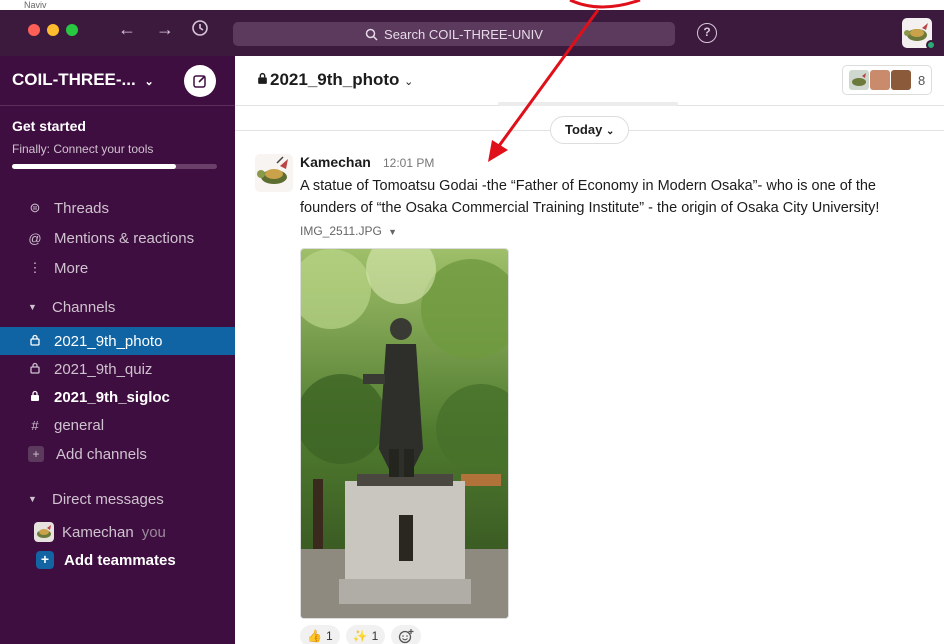 This screenshot has height=644, width=944. I want to click on get-started-progress-fill, so click(94, 166).